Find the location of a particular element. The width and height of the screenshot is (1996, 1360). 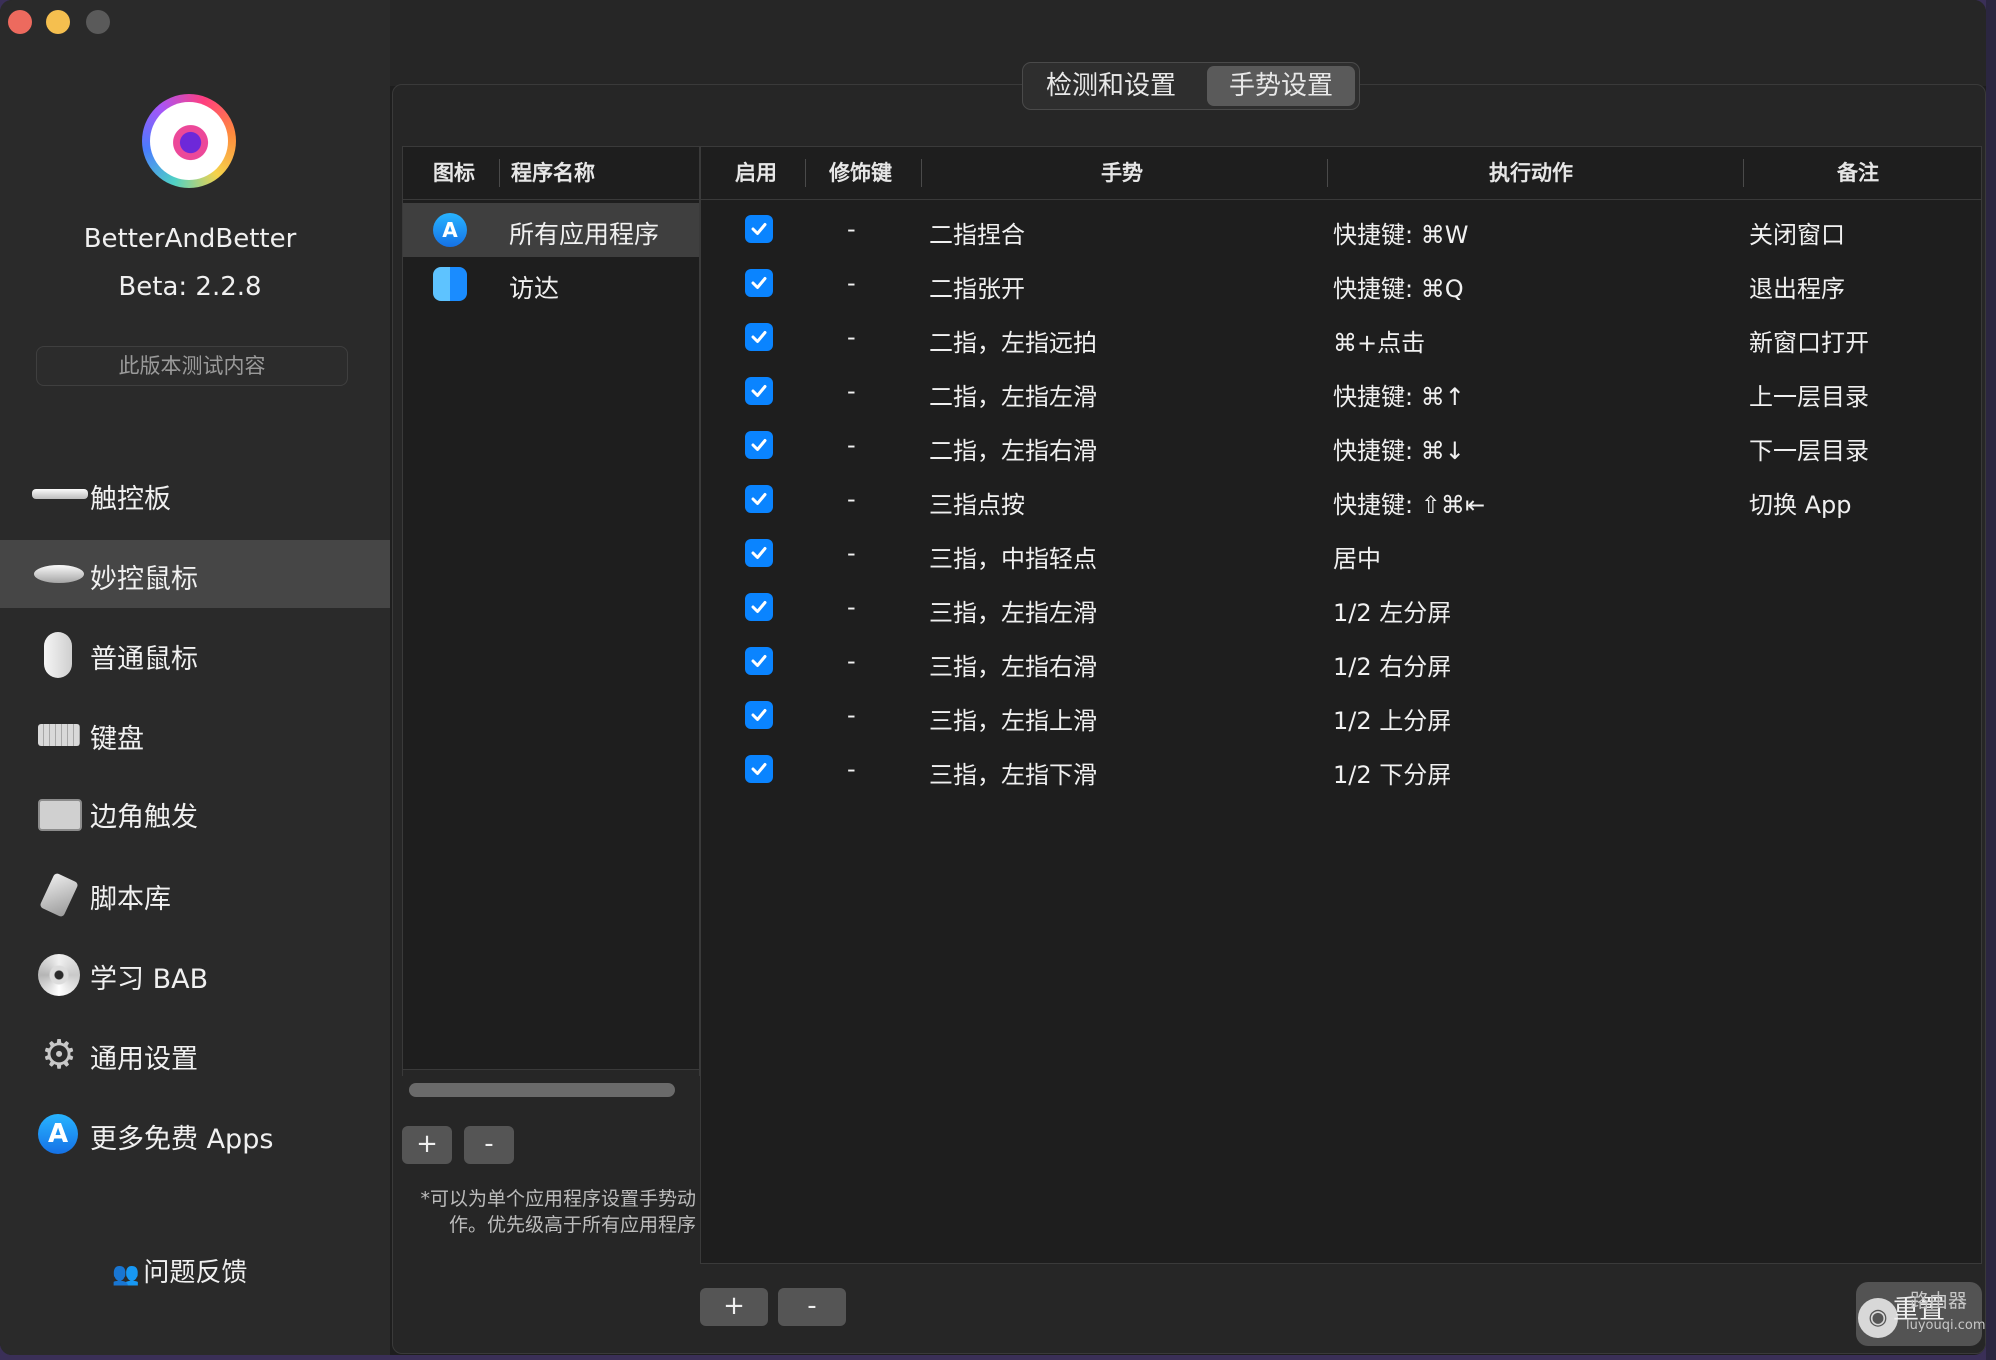

sidebar-item-mouse: 普通鼠标 is located at coordinates (195, 654).